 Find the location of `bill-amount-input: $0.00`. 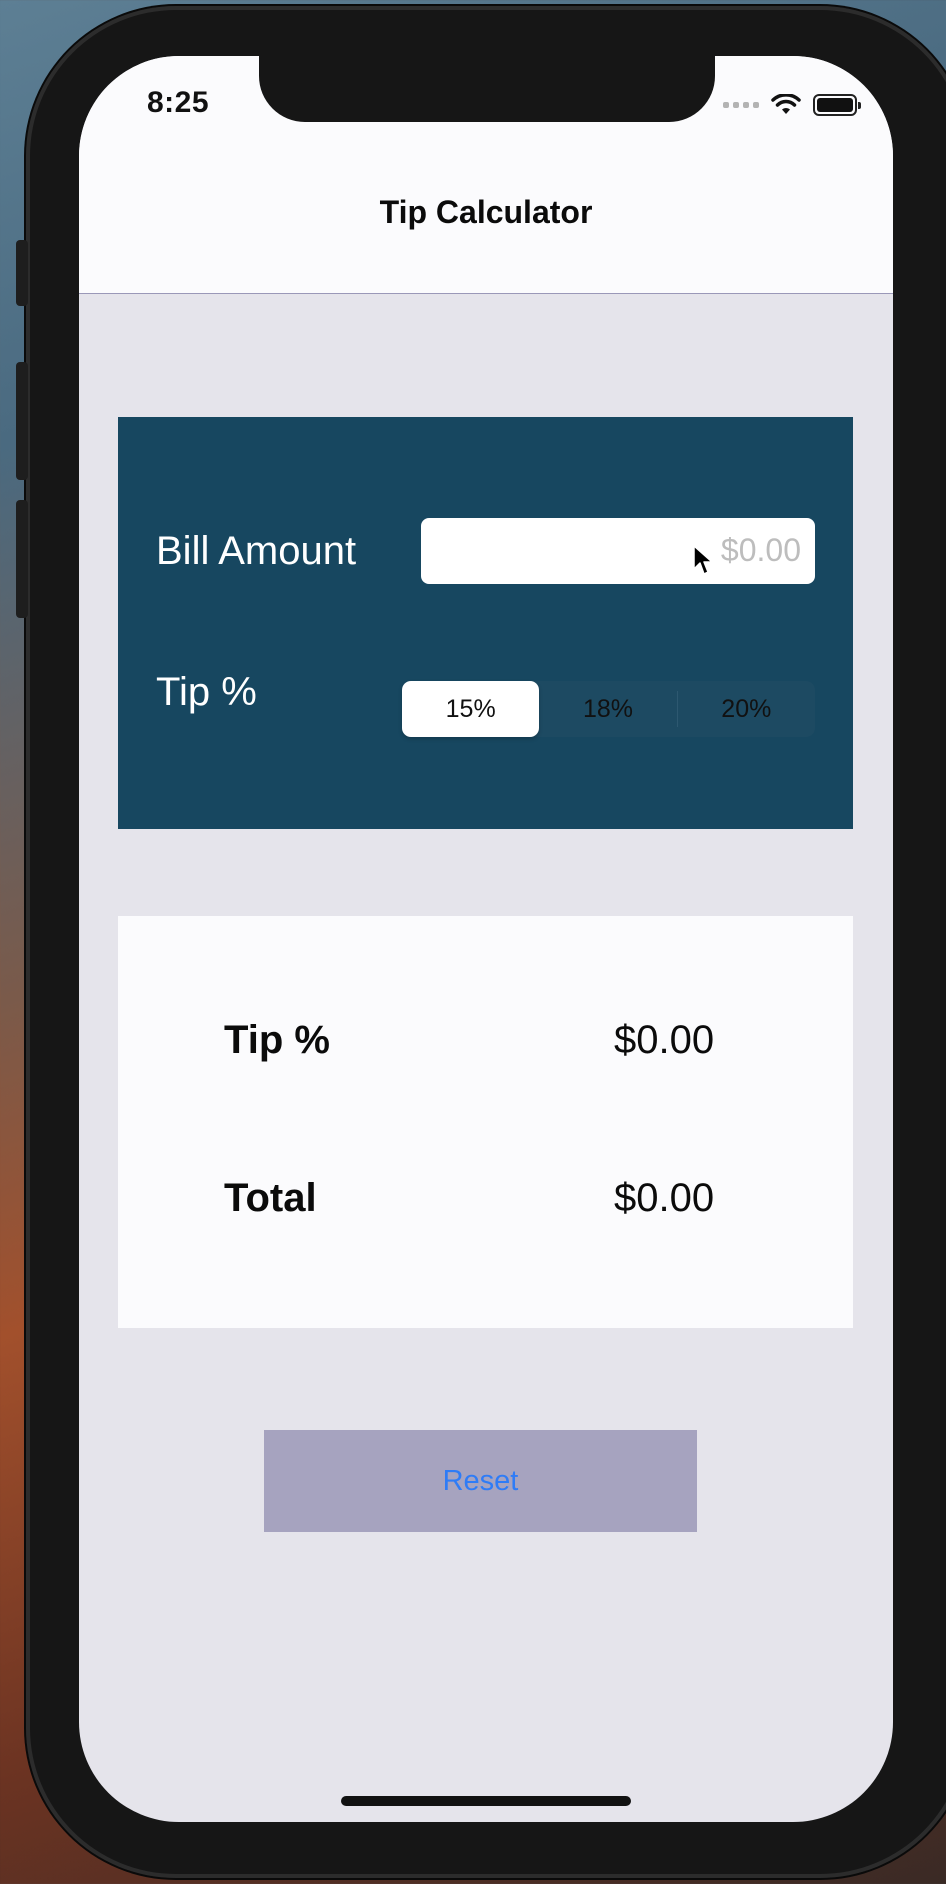

bill-amount-input: $0.00 is located at coordinates (618, 551).